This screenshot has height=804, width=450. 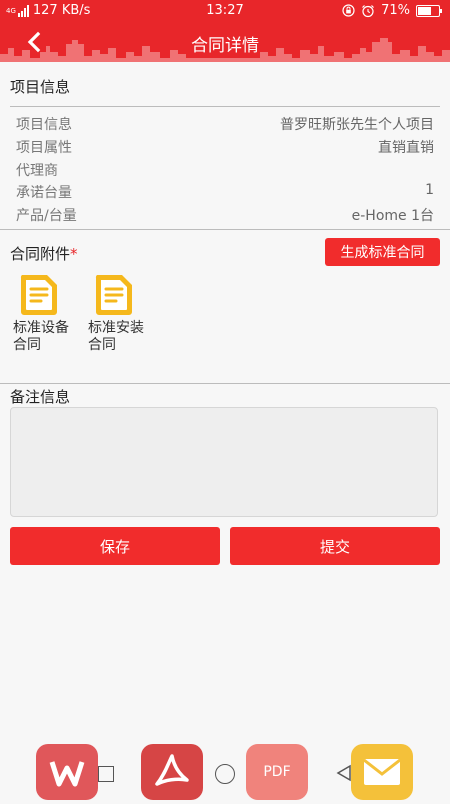 I want to click on info-value: 1, so click(x=429, y=190).